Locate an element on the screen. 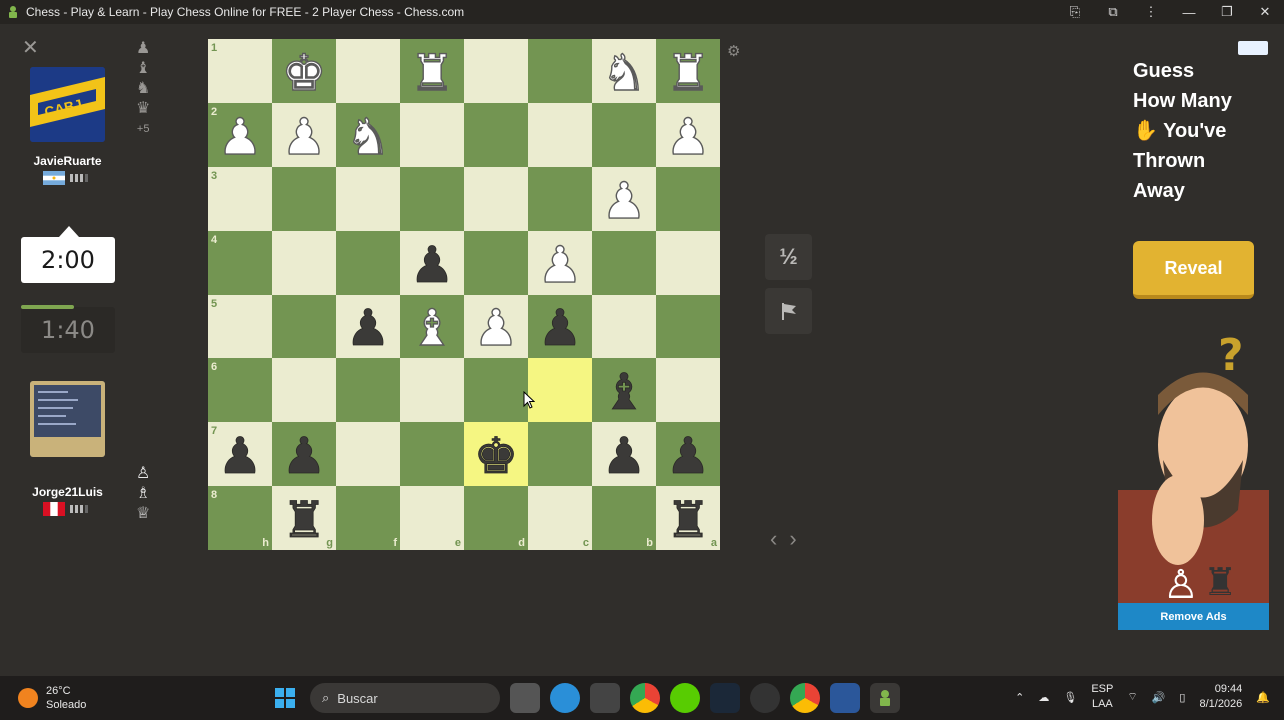  microphone-icon: 🎙 is located at coordinates (1070, 697).